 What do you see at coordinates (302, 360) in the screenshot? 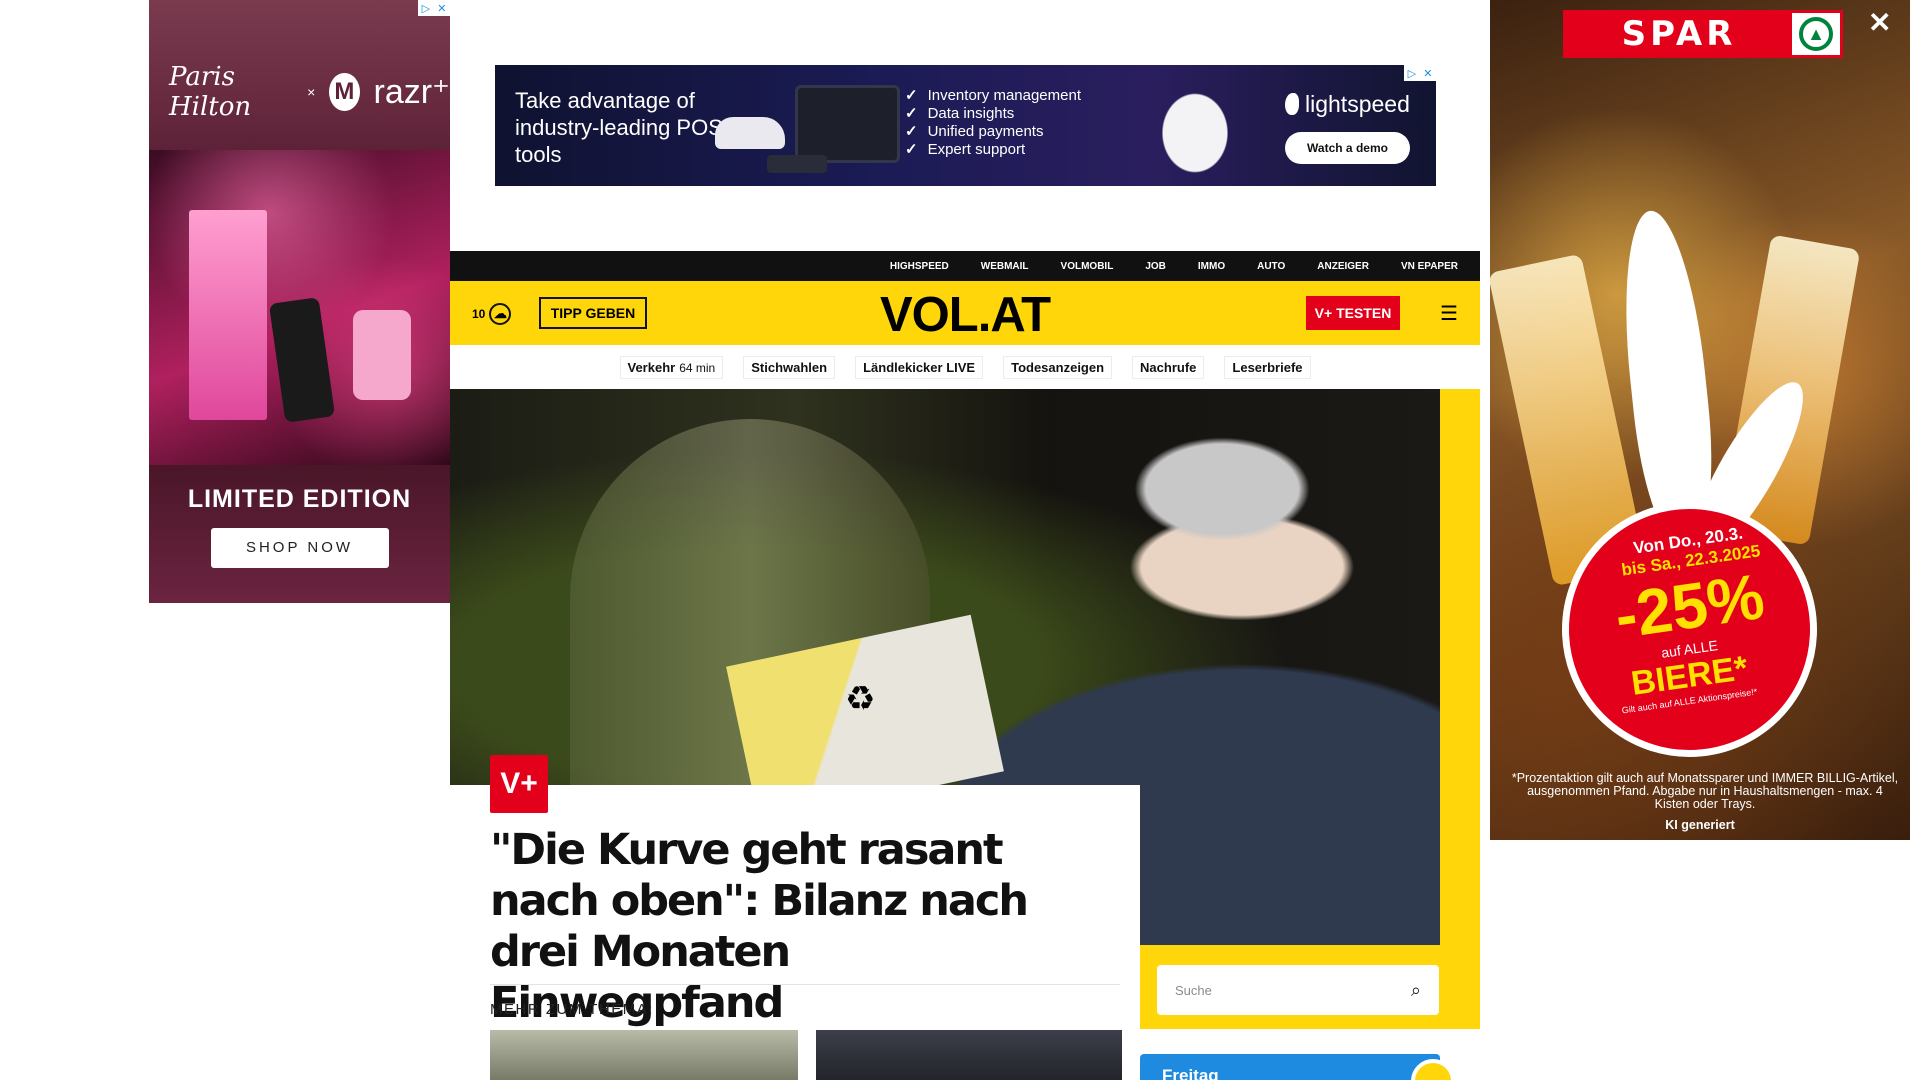
I see `phone-black` at bounding box center [302, 360].